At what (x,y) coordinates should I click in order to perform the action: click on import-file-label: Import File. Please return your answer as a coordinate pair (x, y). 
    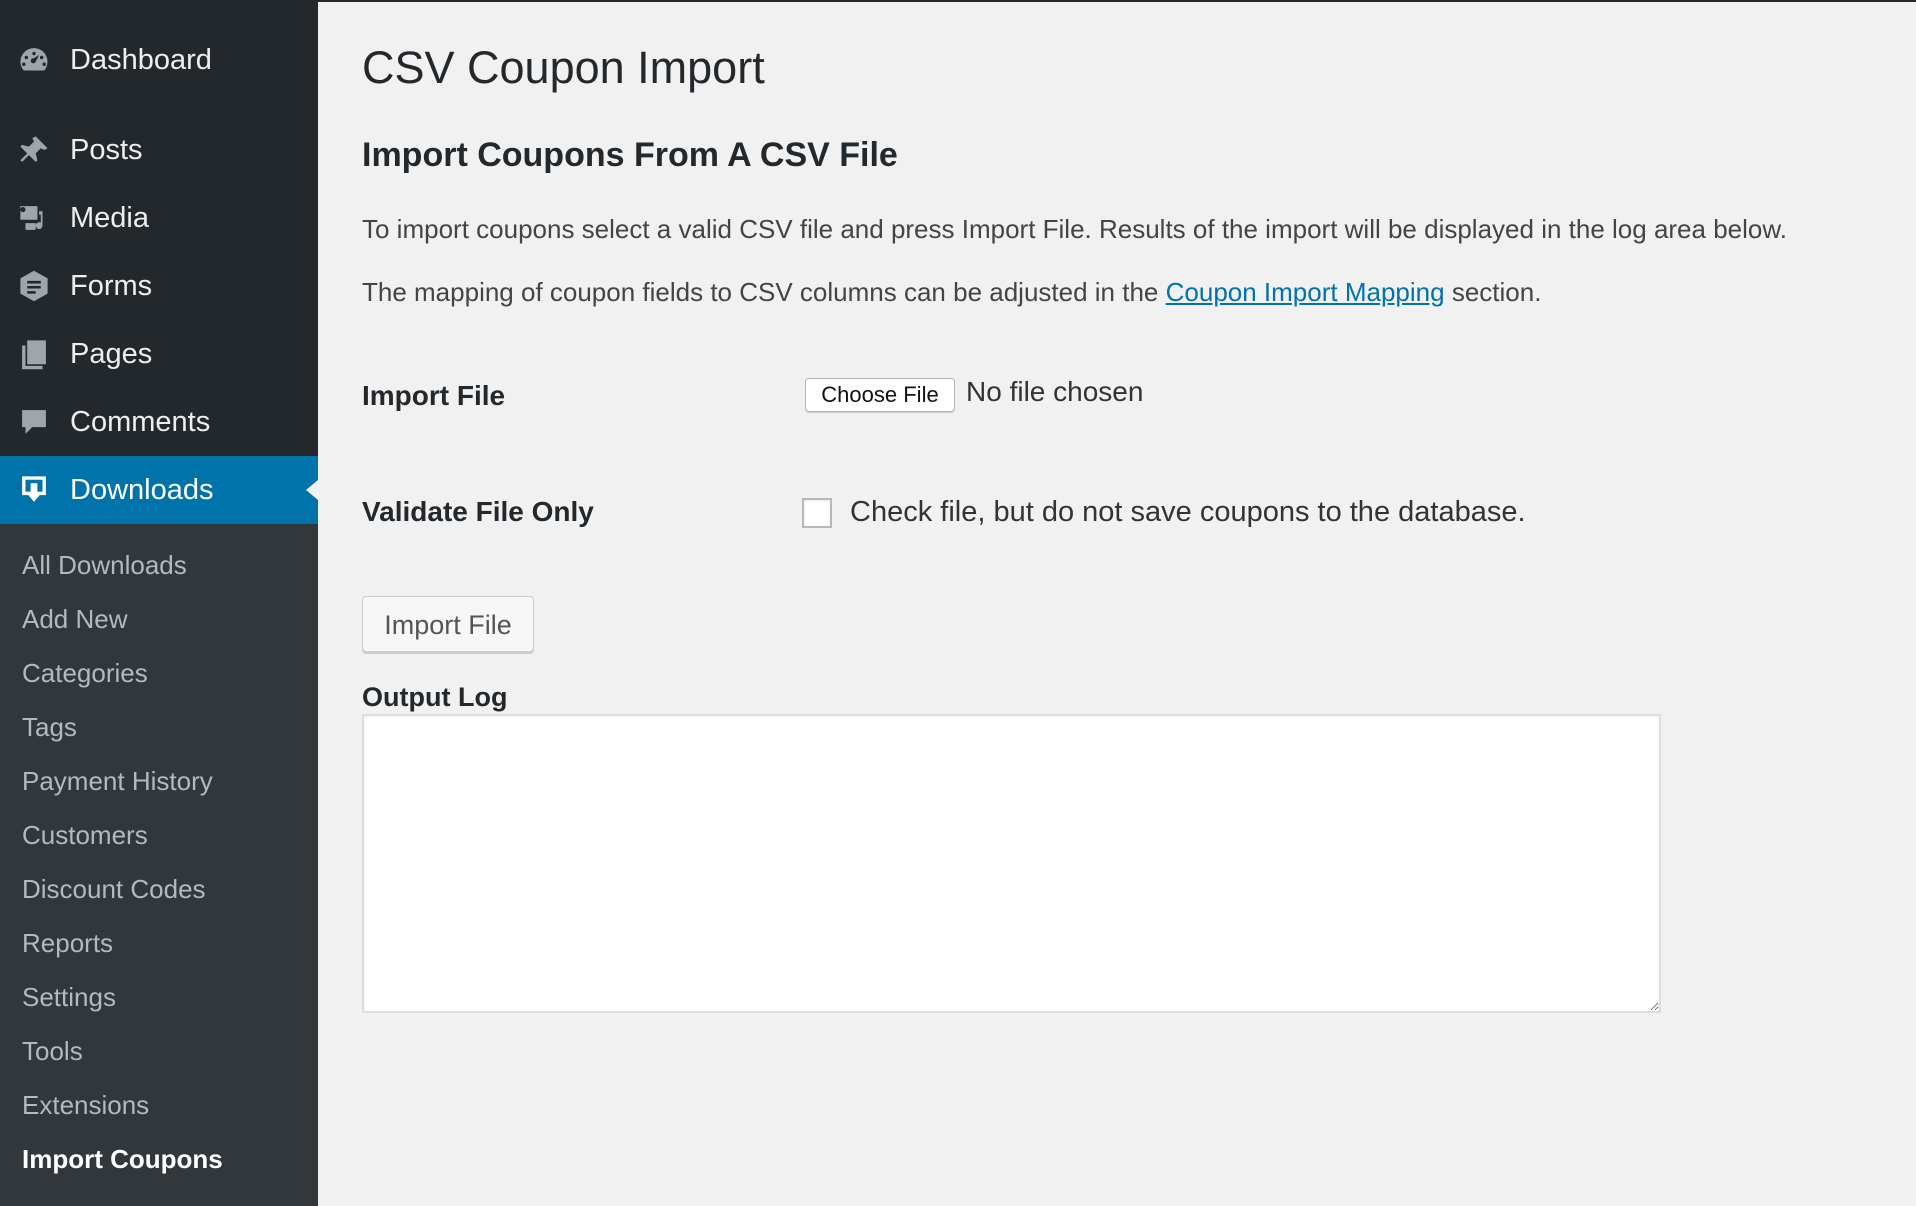
    Looking at the image, I should click on (434, 395).